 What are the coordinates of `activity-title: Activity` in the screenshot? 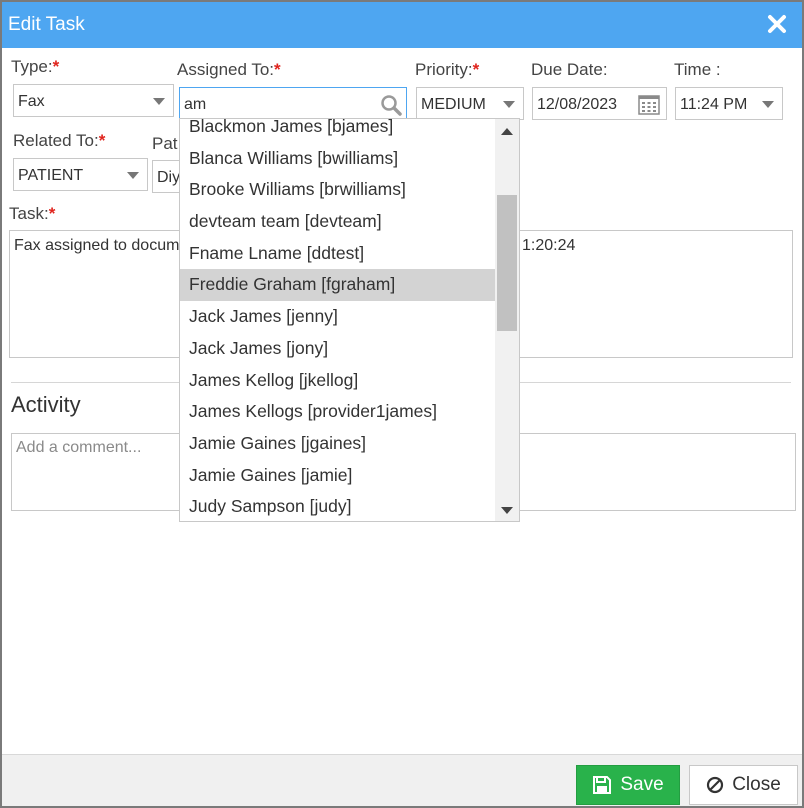 It's located at (46, 404).